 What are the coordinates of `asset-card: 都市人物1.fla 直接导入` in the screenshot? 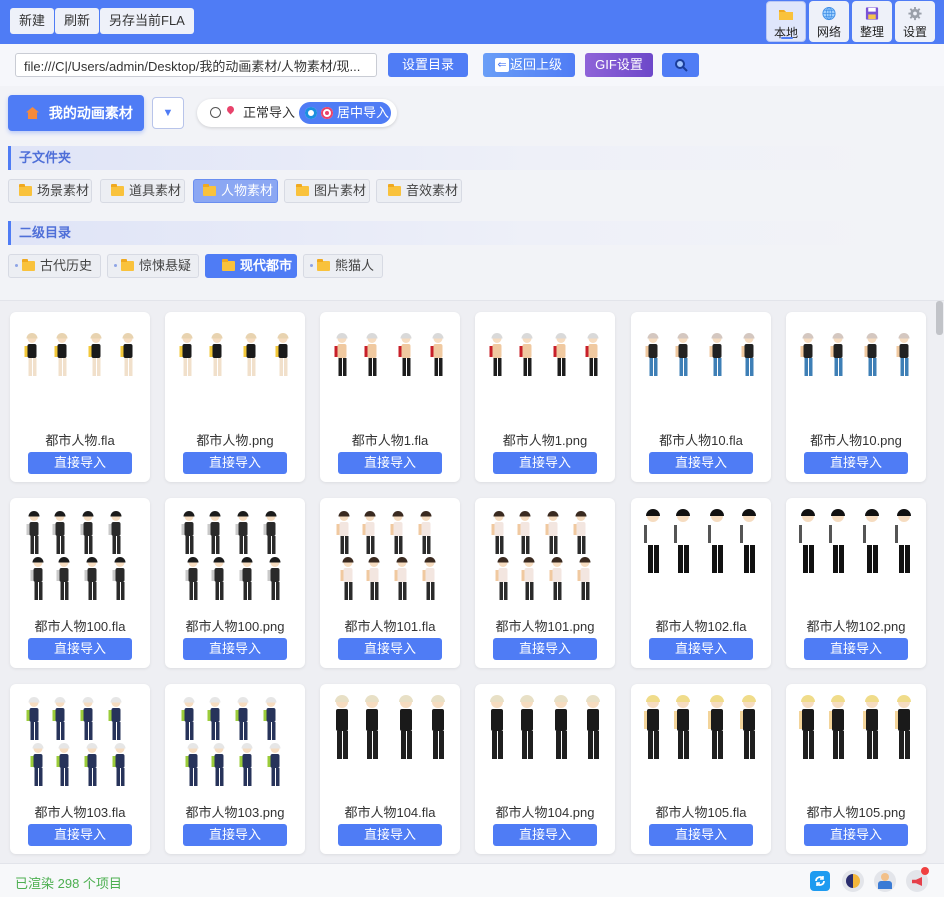 It's located at (390, 397).